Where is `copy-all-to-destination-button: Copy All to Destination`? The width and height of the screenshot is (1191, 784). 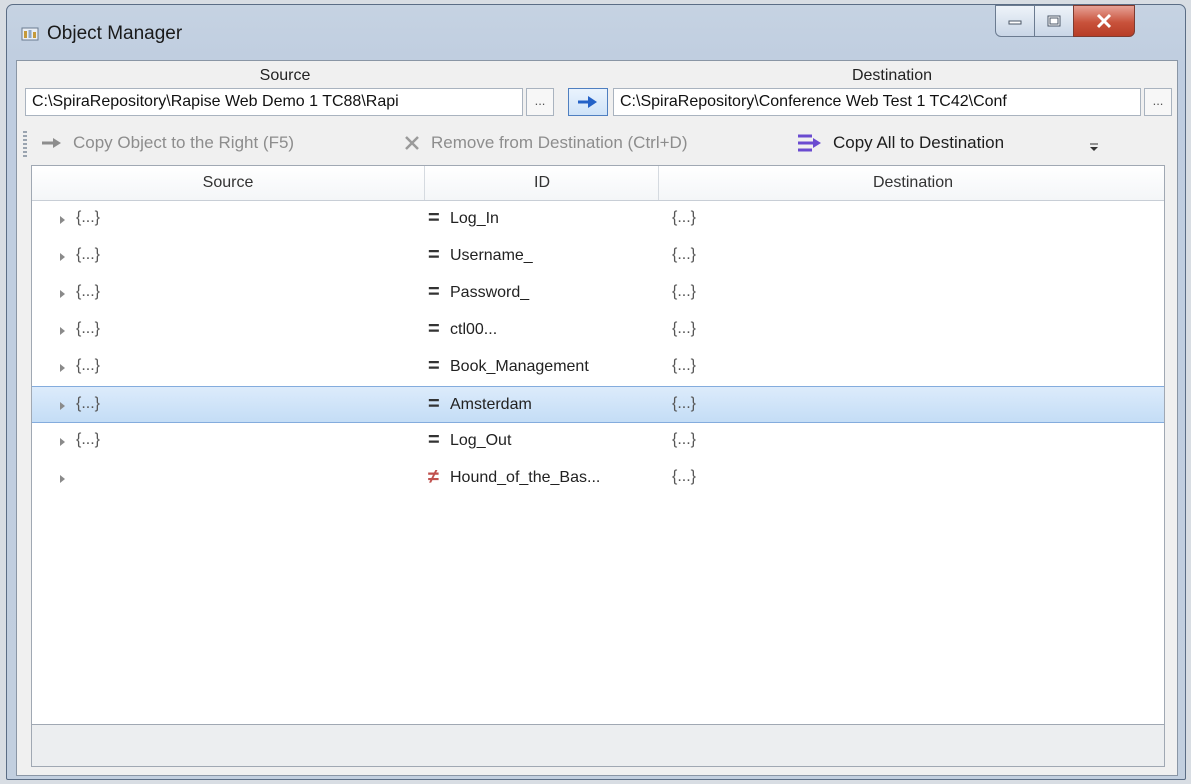
copy-all-to-destination-button: Copy All to Destination is located at coordinates (900, 143).